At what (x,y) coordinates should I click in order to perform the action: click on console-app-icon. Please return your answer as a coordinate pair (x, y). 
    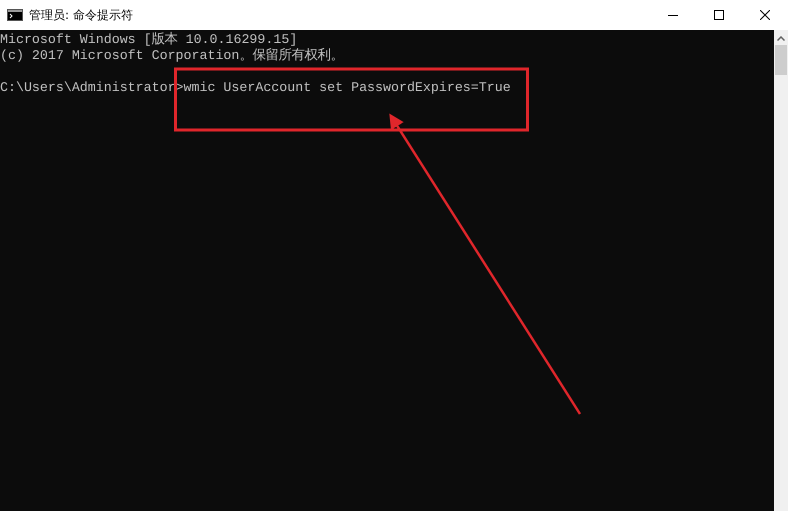
    Looking at the image, I should click on (15, 15).